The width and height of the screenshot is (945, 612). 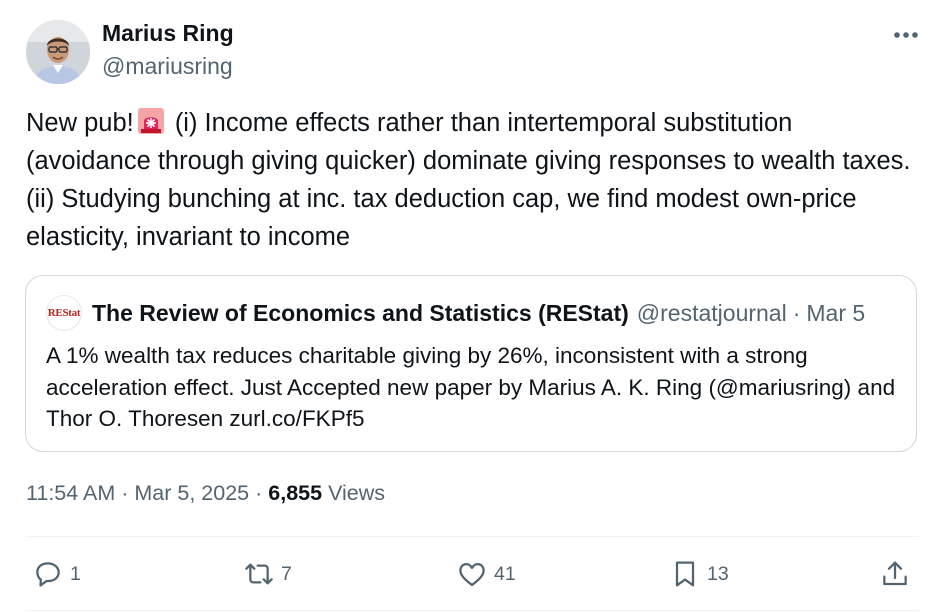 I want to click on retweet-count: 7, so click(x=286, y=573).